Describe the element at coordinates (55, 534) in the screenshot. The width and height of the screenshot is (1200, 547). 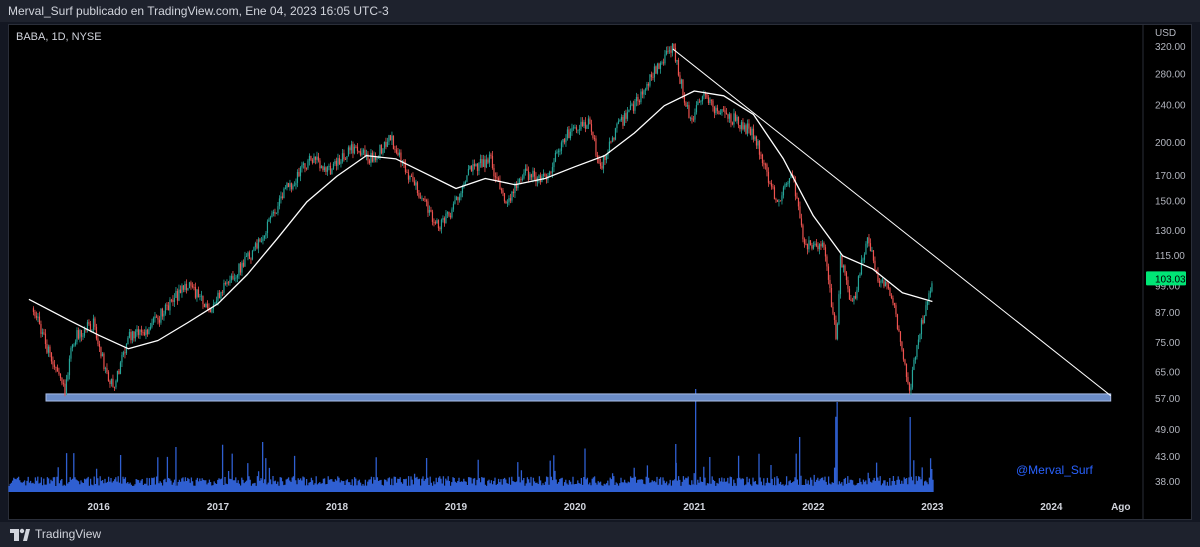
I see `tradingview-logo: TradingView` at that location.